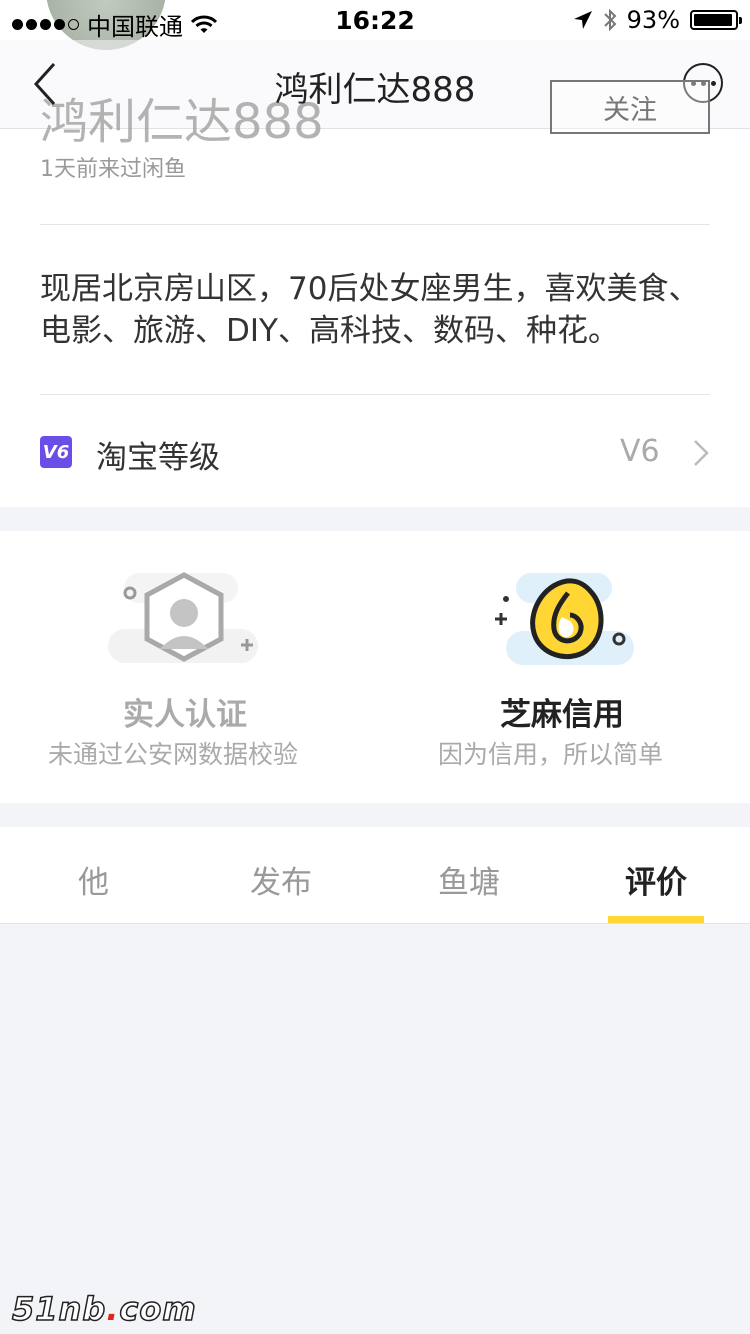  What do you see at coordinates (93, 879) in the screenshot?
I see `tab-him: 他` at bounding box center [93, 879].